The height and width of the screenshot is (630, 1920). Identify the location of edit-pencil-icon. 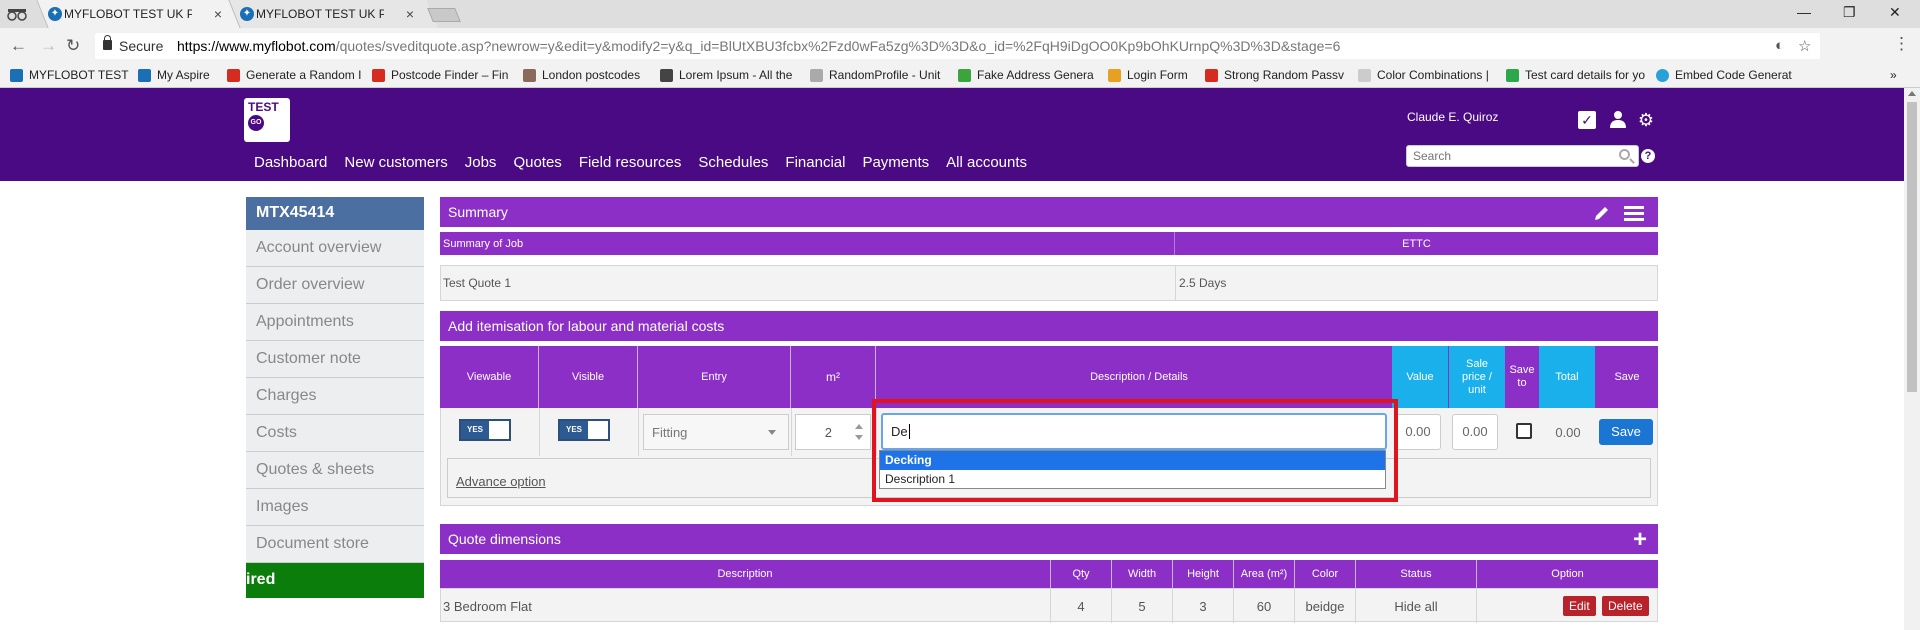
(1602, 213).